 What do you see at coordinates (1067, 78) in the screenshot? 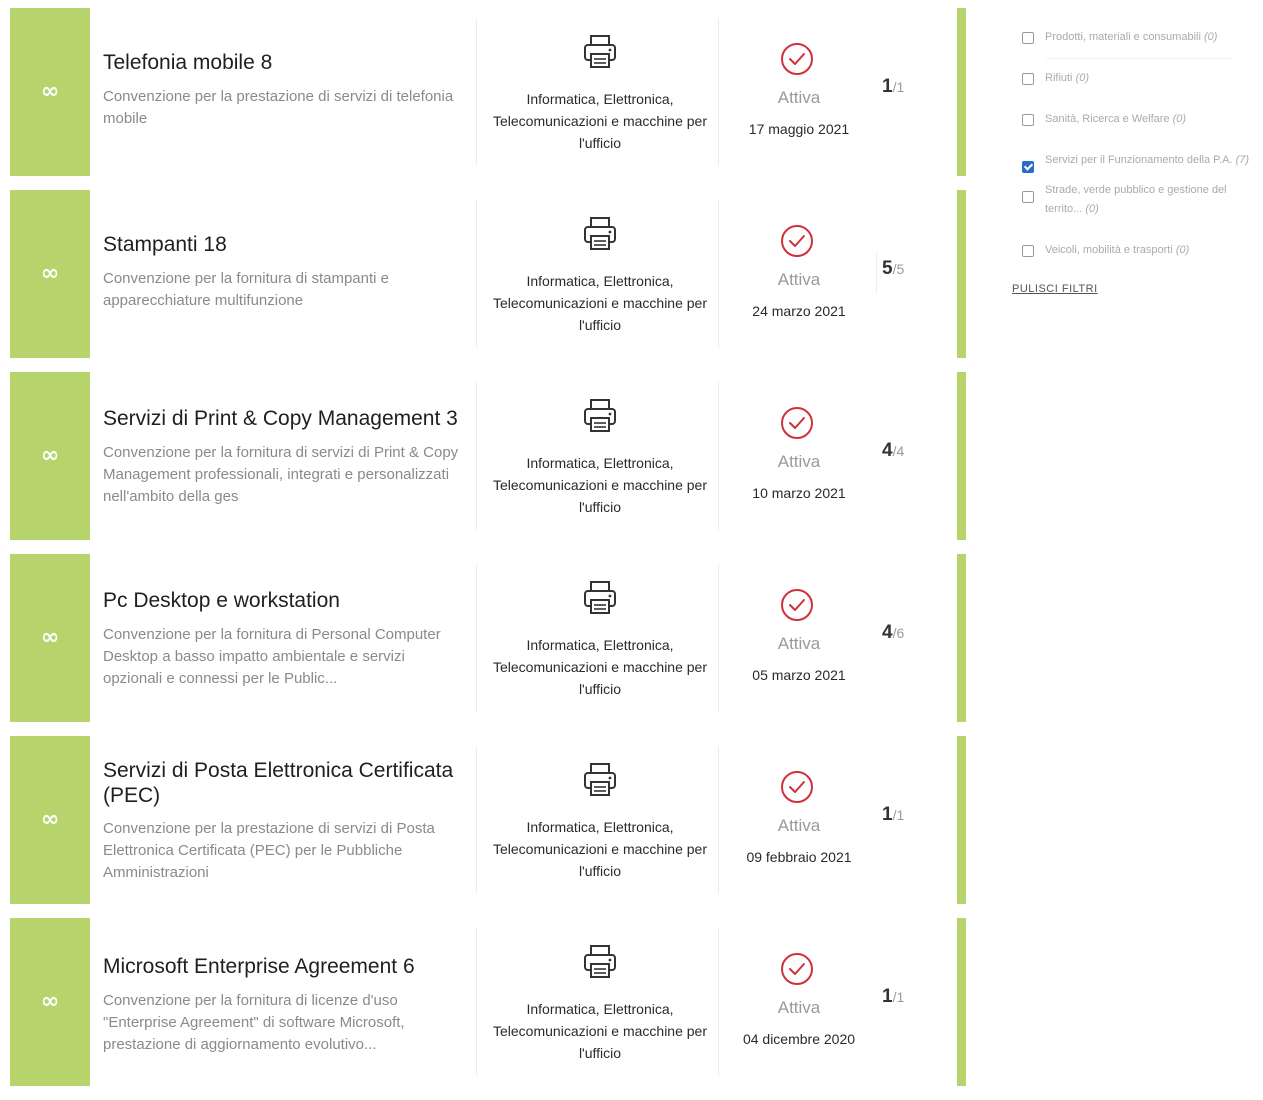
I see `filter-label: Rifiuti (0)` at bounding box center [1067, 78].